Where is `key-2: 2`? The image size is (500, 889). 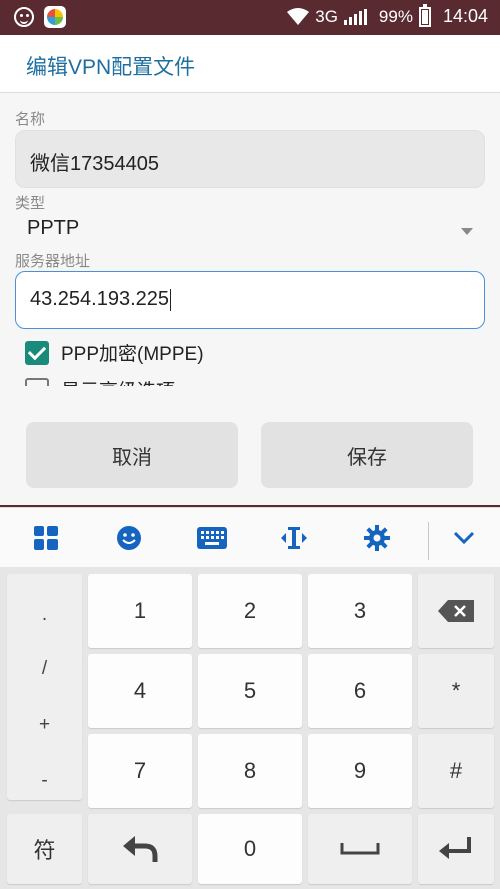 key-2: 2 is located at coordinates (250, 611).